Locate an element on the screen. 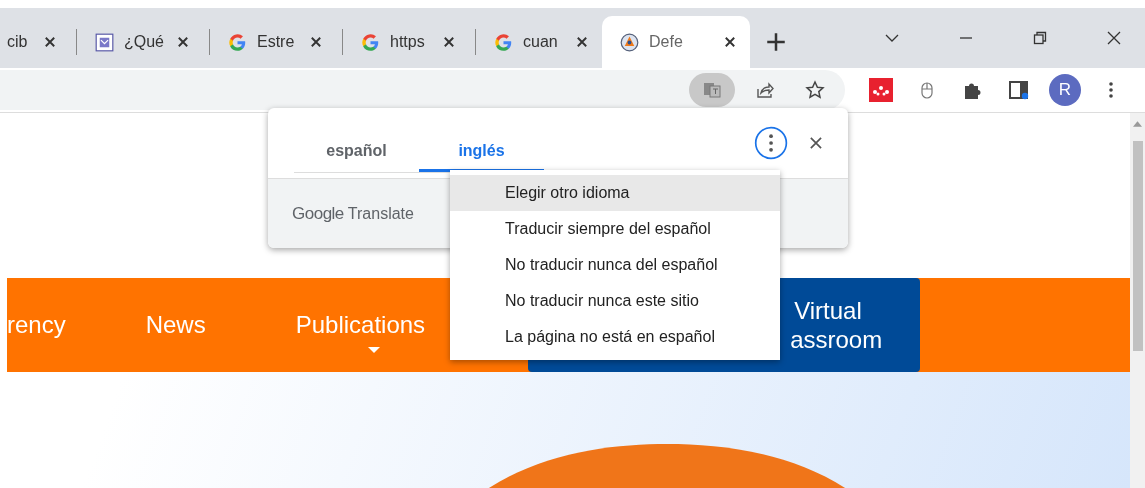 The width and height of the screenshot is (1145, 488). browser-tab: cib is located at coordinates (35, 42).